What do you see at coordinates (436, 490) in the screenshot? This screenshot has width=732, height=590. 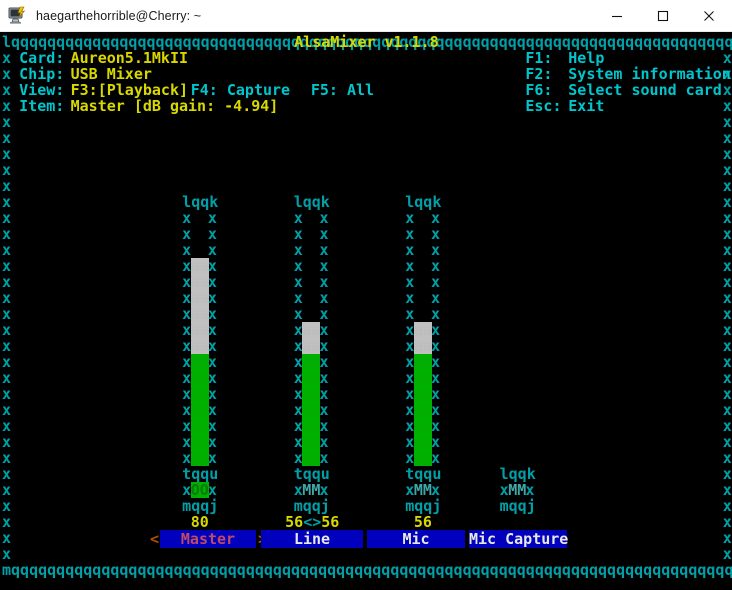 I see `mute-edge-right: x` at bounding box center [436, 490].